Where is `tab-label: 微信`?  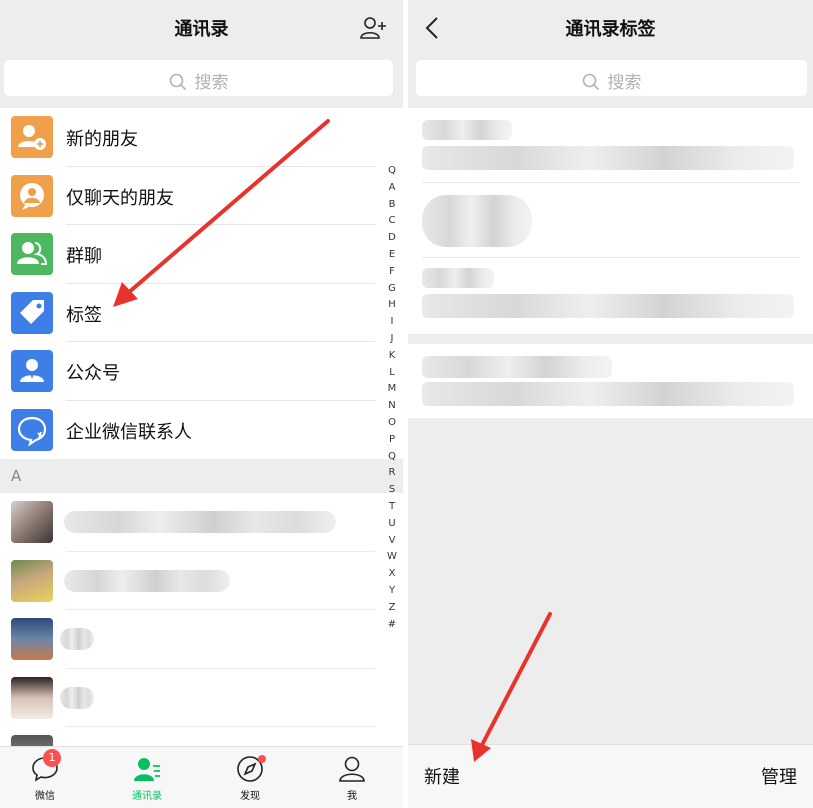 tab-label: 微信 is located at coordinates (45, 796).